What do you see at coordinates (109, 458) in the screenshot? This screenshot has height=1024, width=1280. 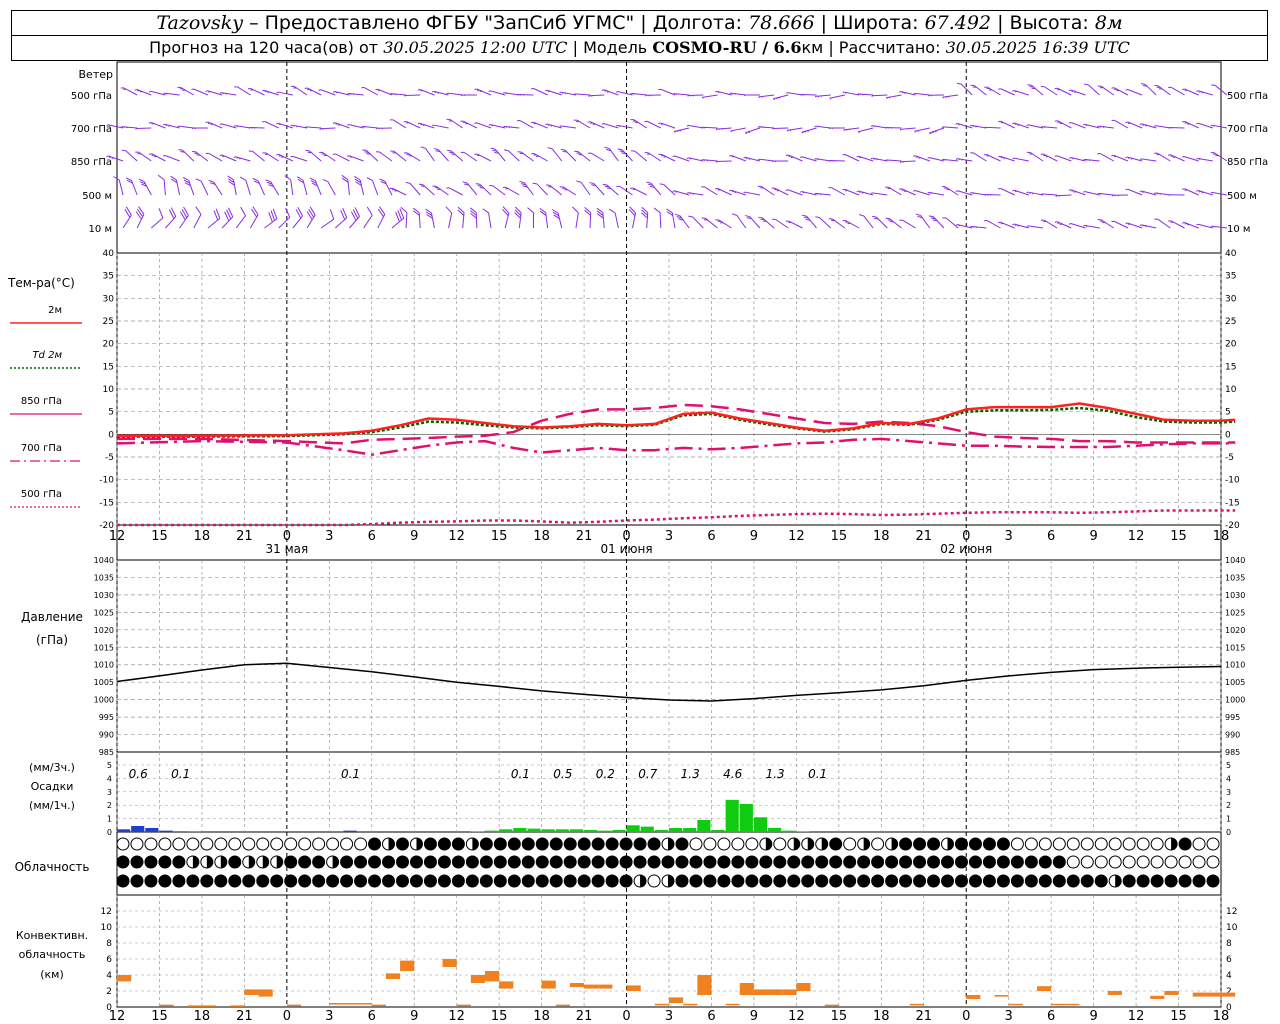 I see `temp-ytick-left: -5` at bounding box center [109, 458].